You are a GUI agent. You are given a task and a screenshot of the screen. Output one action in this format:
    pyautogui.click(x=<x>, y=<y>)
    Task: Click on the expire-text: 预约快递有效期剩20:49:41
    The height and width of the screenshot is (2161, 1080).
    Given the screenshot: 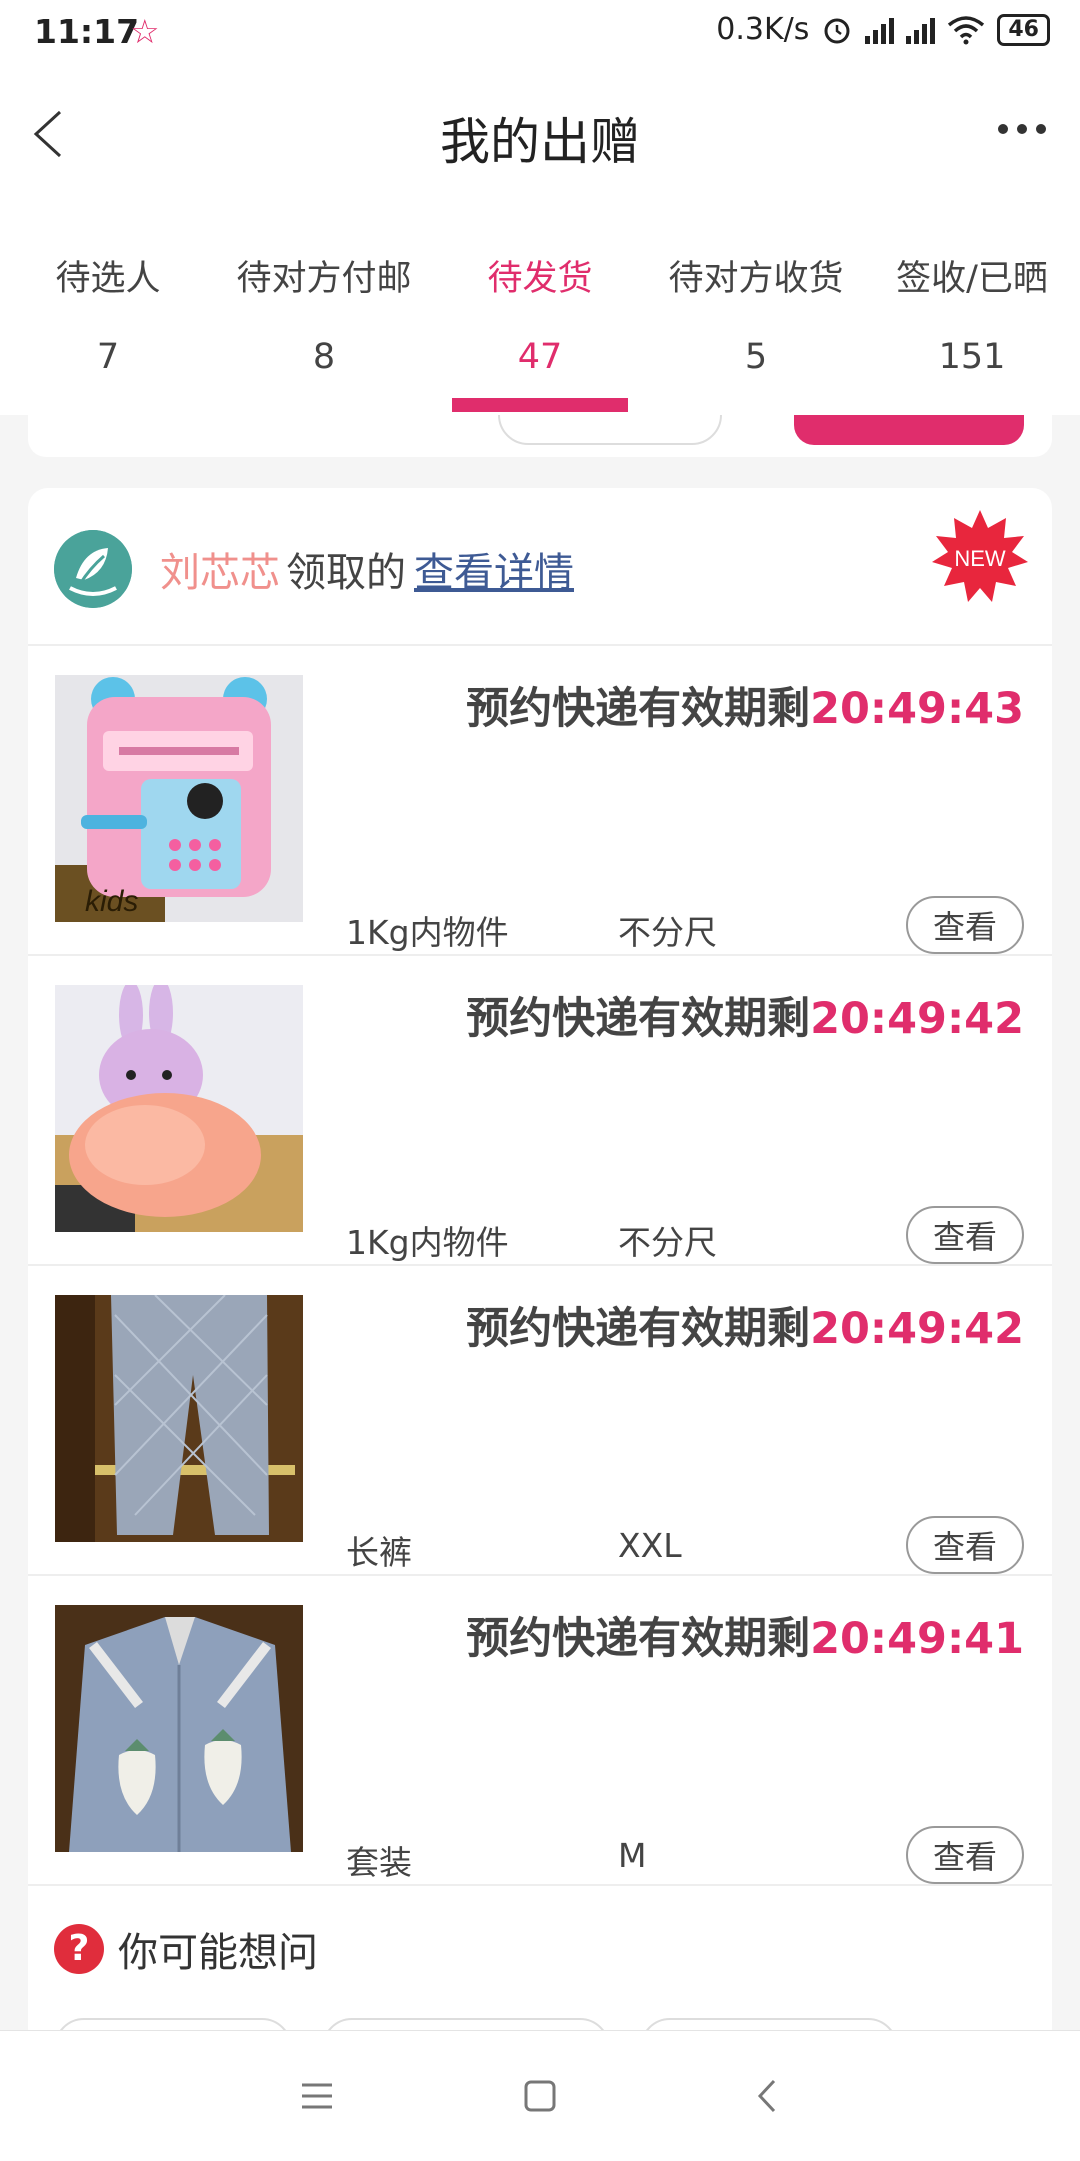 What is the action you would take?
    pyautogui.click(x=745, y=1635)
    